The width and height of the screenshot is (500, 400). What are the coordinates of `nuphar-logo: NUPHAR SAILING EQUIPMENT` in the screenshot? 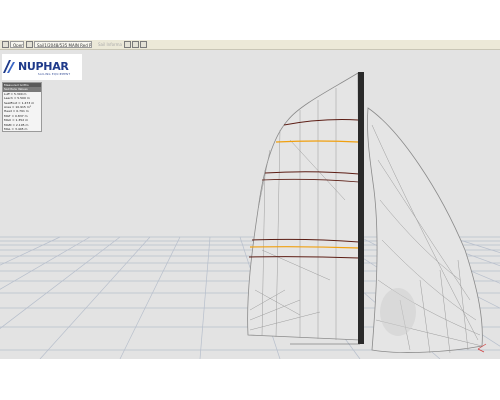 It's located at (42, 67).